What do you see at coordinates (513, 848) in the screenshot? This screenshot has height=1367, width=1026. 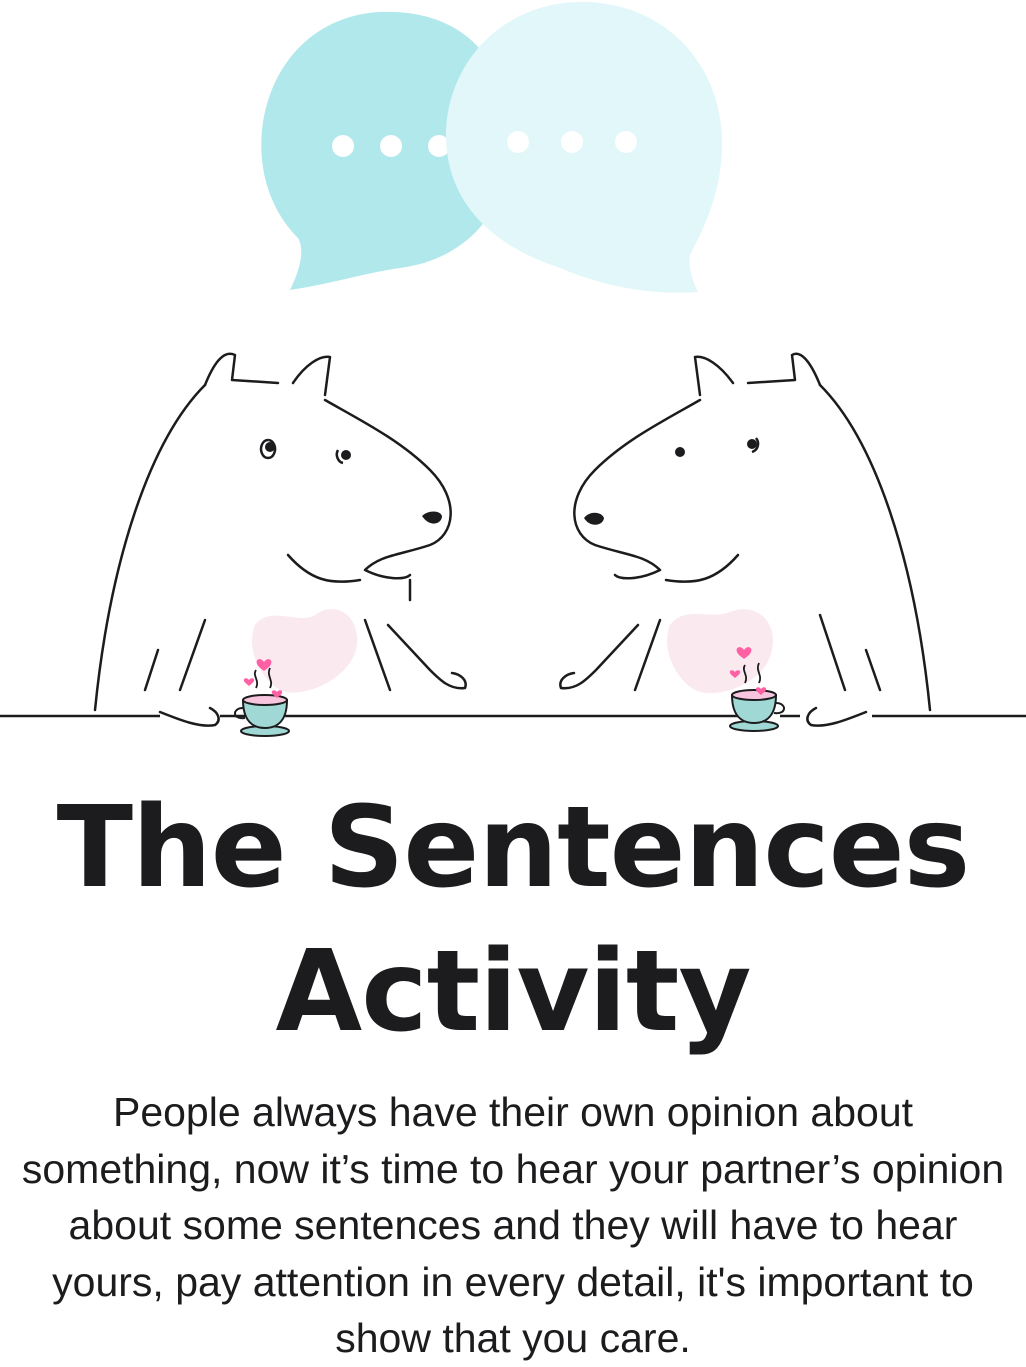 I see `page-title-line-1: The Sentences` at bounding box center [513, 848].